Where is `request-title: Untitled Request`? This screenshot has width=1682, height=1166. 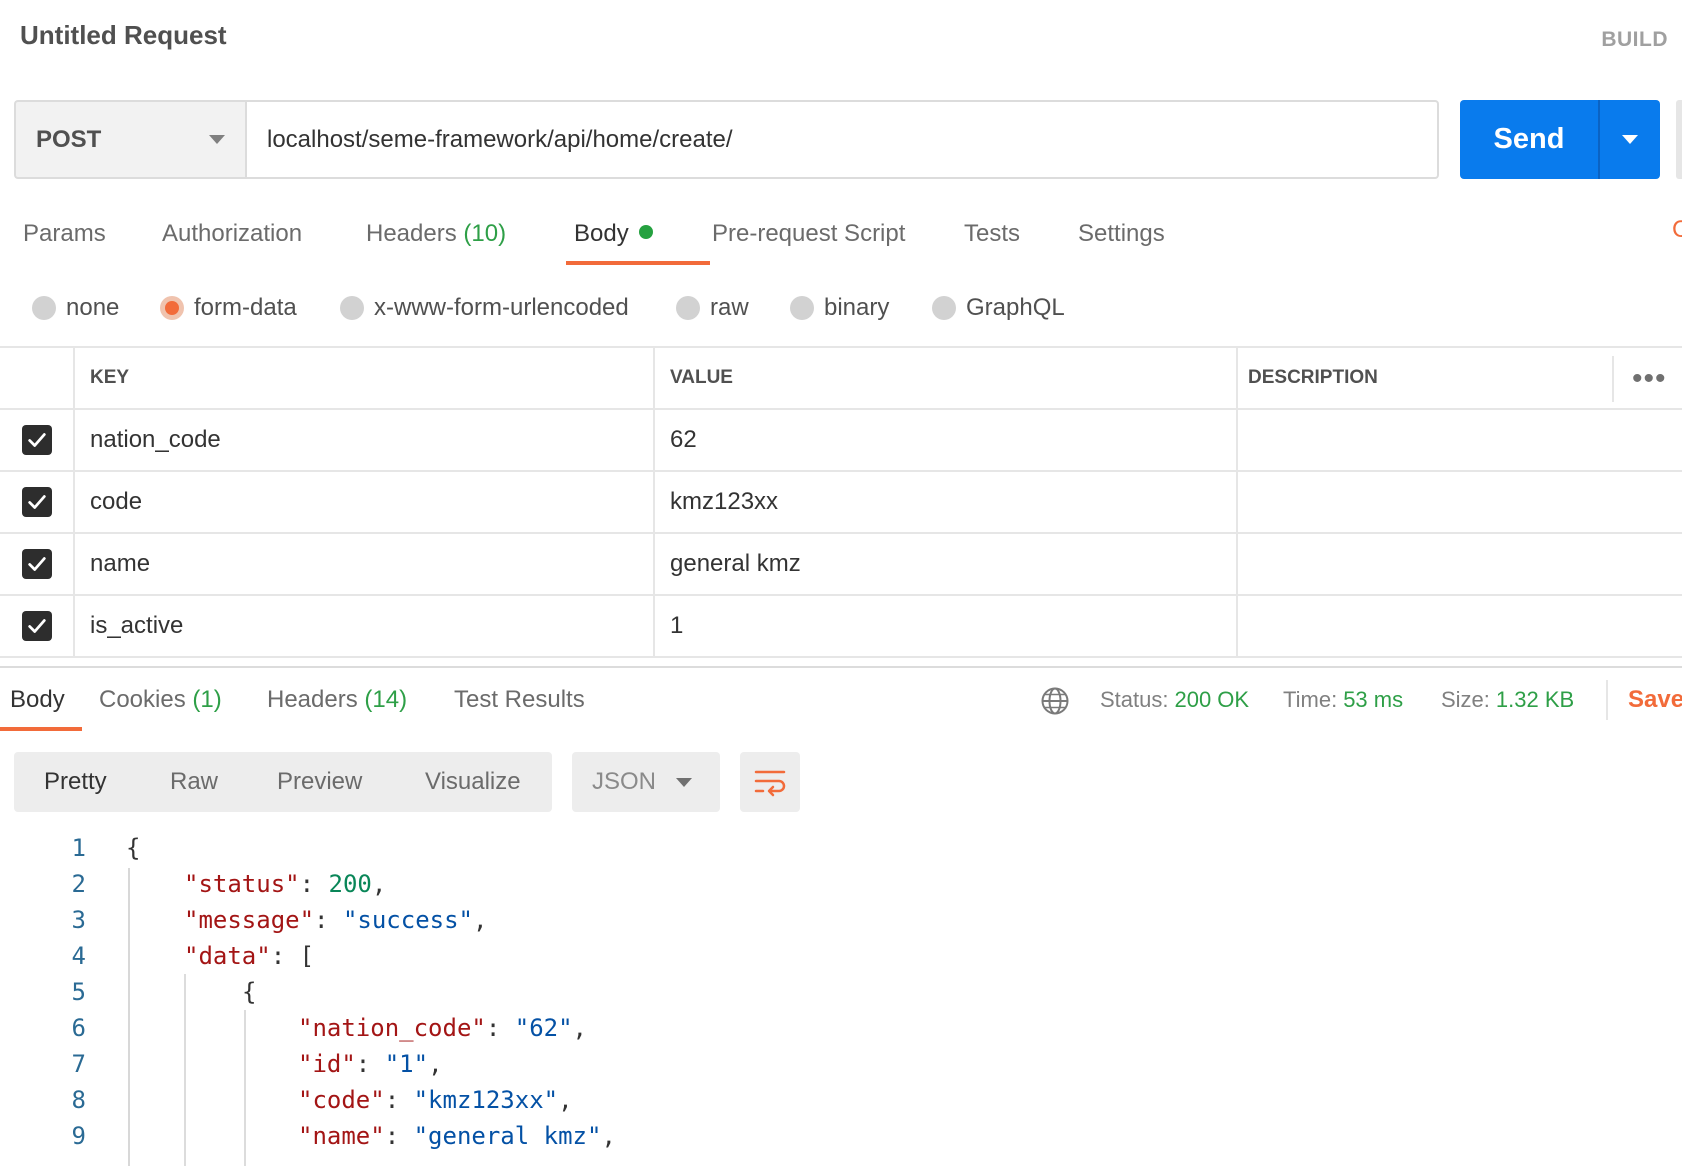
request-title: Untitled Request is located at coordinates (123, 35).